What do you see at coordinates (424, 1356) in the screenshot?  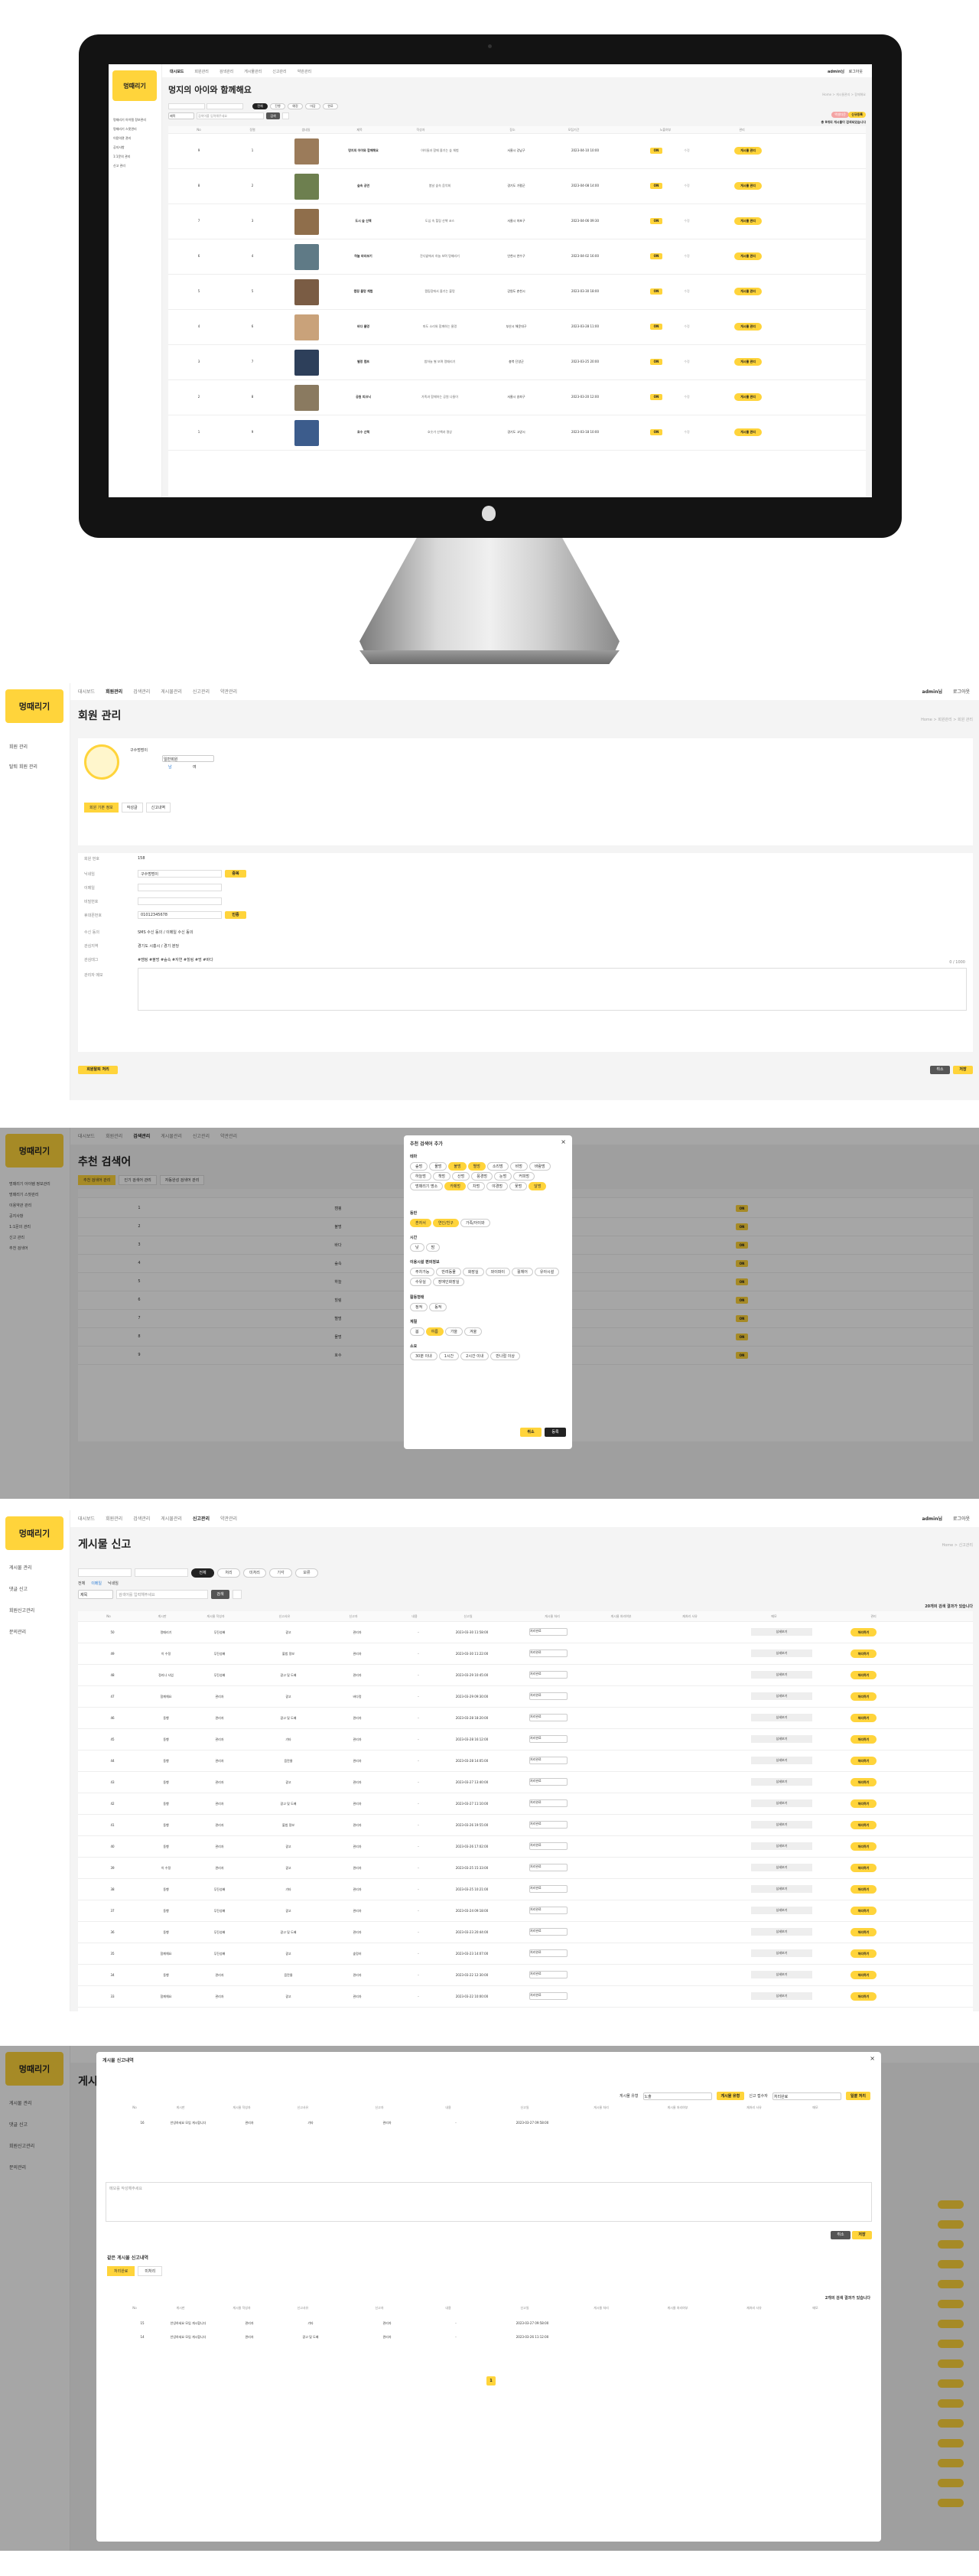 I see `tag-option: 30분 이내` at bounding box center [424, 1356].